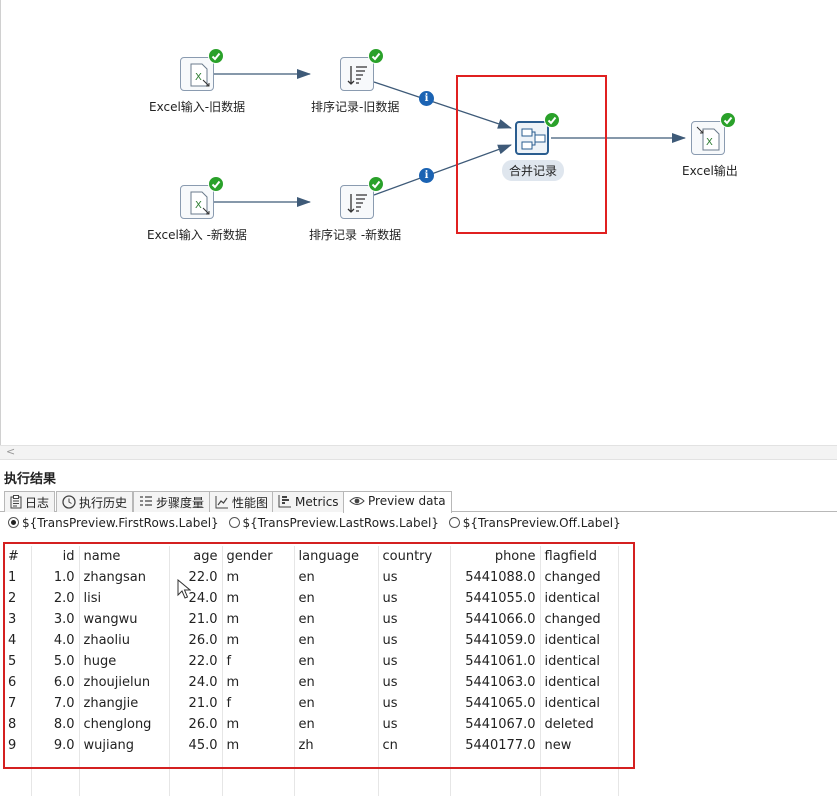 Image resolution: width=837 pixels, height=804 pixels. I want to click on step-label: 排序记录 -新数据, so click(355, 235).